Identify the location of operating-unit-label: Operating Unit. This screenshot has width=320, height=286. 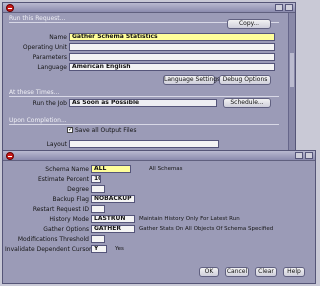
(44, 47).